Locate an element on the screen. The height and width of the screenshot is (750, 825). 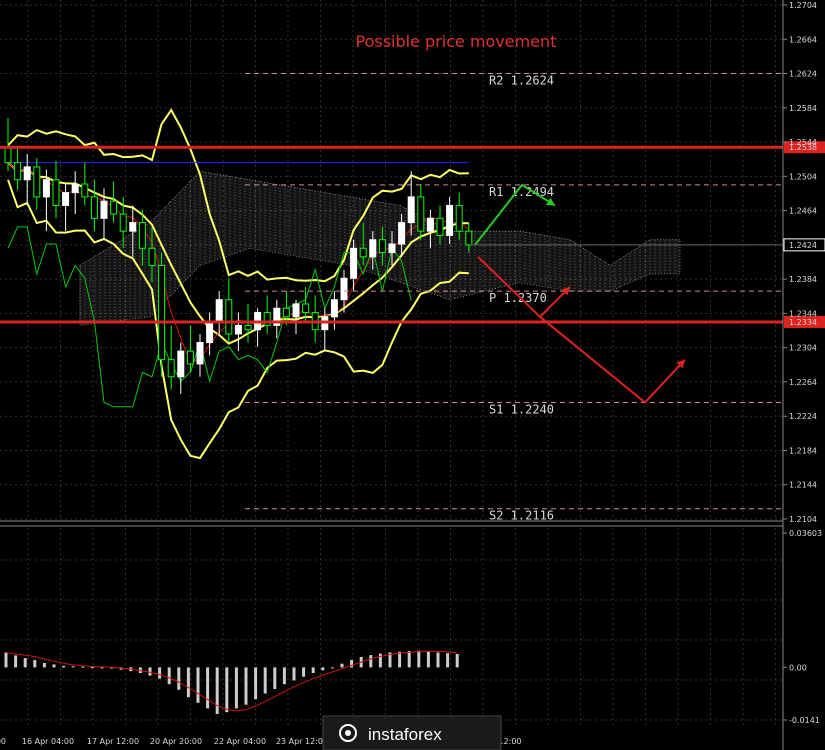
price-tick-label: 1.2664 is located at coordinates (803, 39).